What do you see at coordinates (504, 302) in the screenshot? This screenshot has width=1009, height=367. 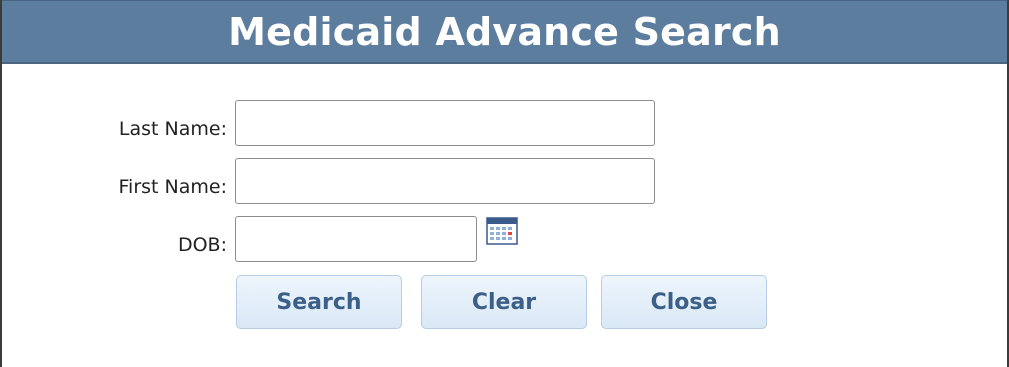 I see `clear-button: Clear` at bounding box center [504, 302].